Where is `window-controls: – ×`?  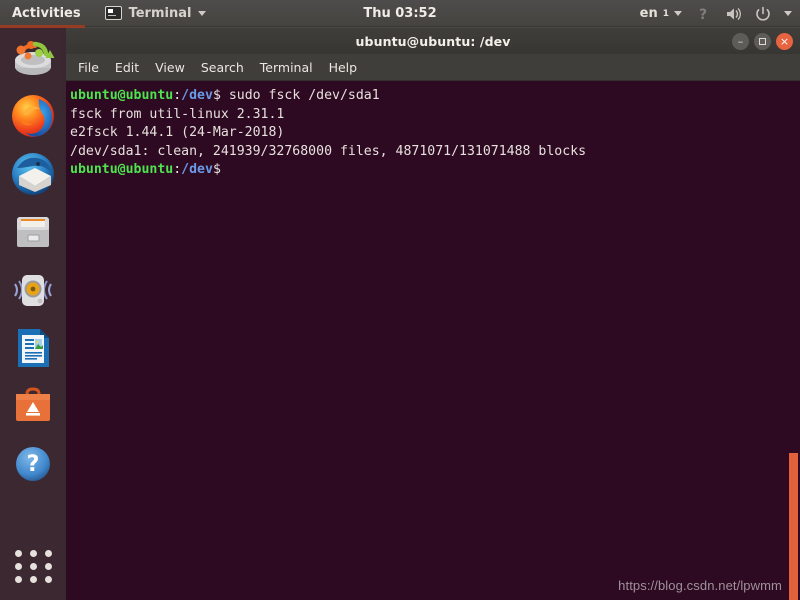
window-controls: – × is located at coordinates (762, 41).